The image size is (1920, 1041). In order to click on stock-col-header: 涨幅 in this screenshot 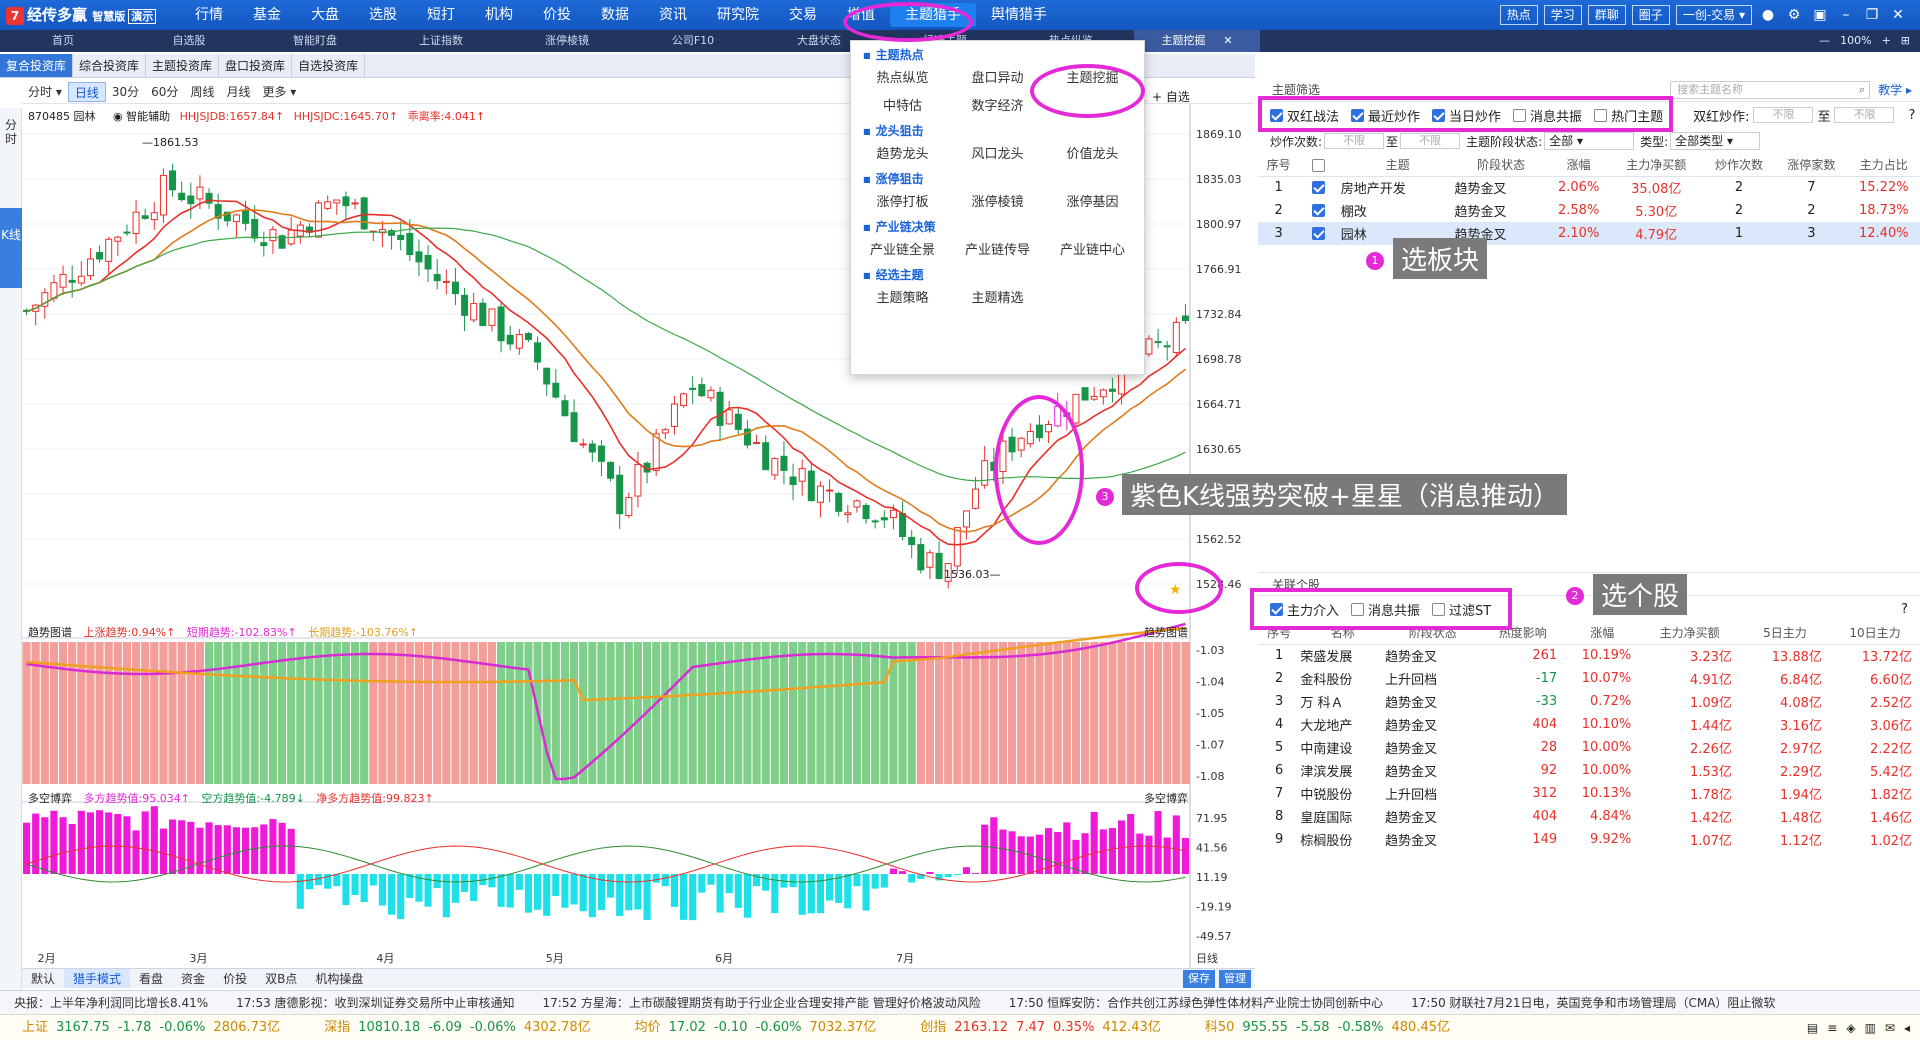, I will do `click(1602, 633)`.